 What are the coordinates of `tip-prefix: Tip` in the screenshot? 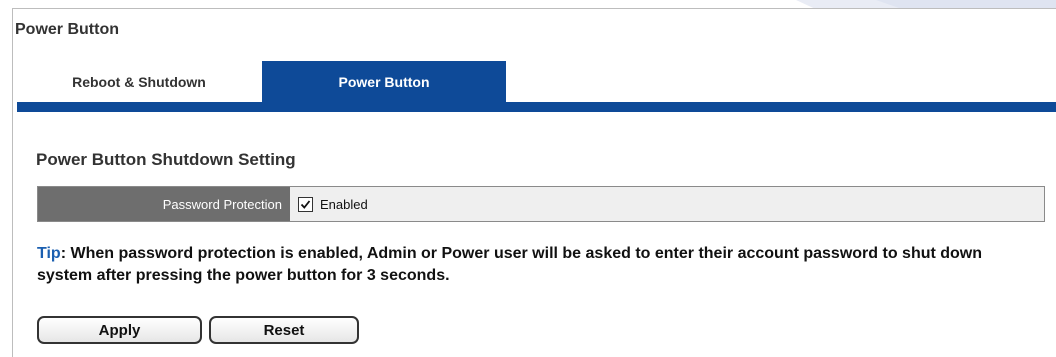 It's located at (49, 253).